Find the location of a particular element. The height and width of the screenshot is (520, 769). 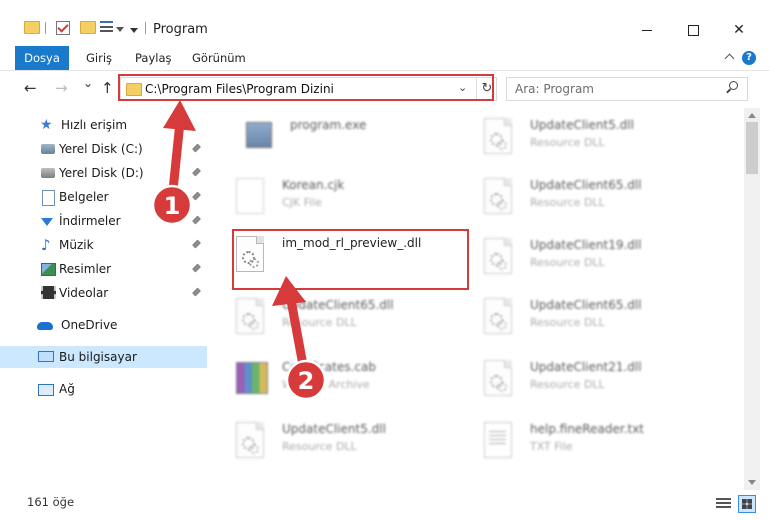

sidebar-item-label: Resimler is located at coordinates (85, 269).